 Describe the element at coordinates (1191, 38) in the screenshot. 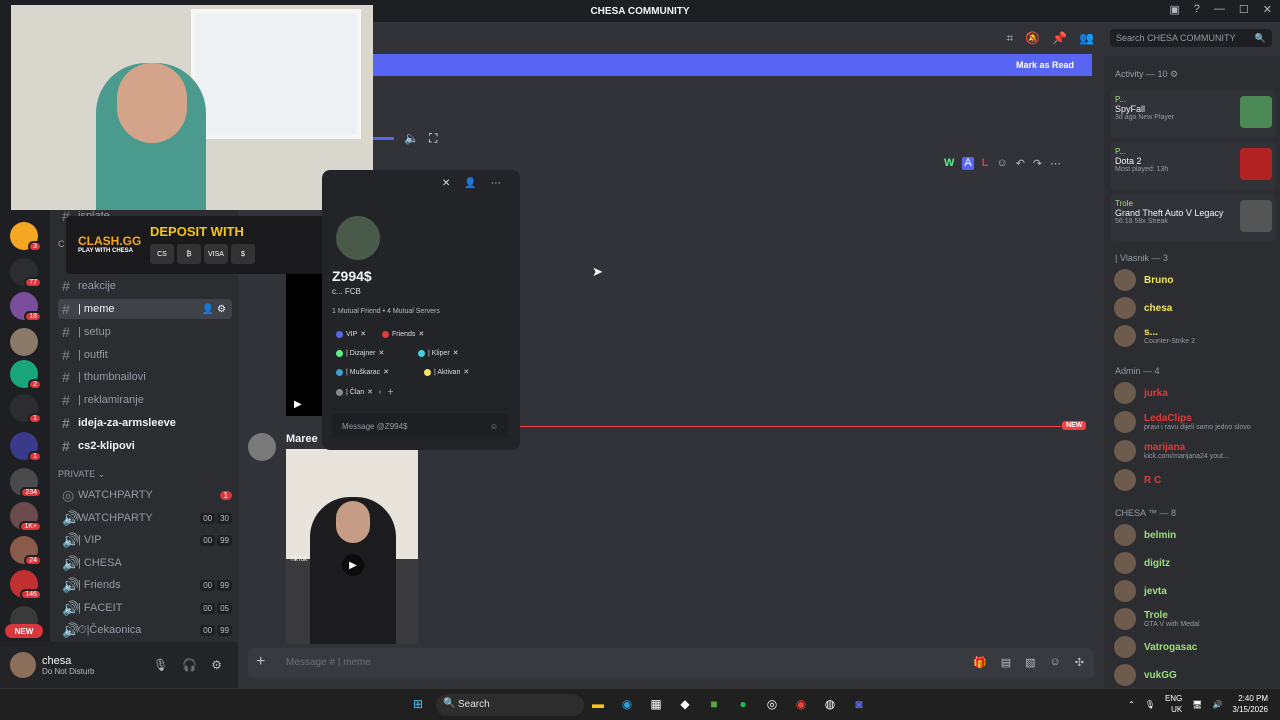

I see `search-input: Search CHESA COMMUNITY 🔍` at that location.